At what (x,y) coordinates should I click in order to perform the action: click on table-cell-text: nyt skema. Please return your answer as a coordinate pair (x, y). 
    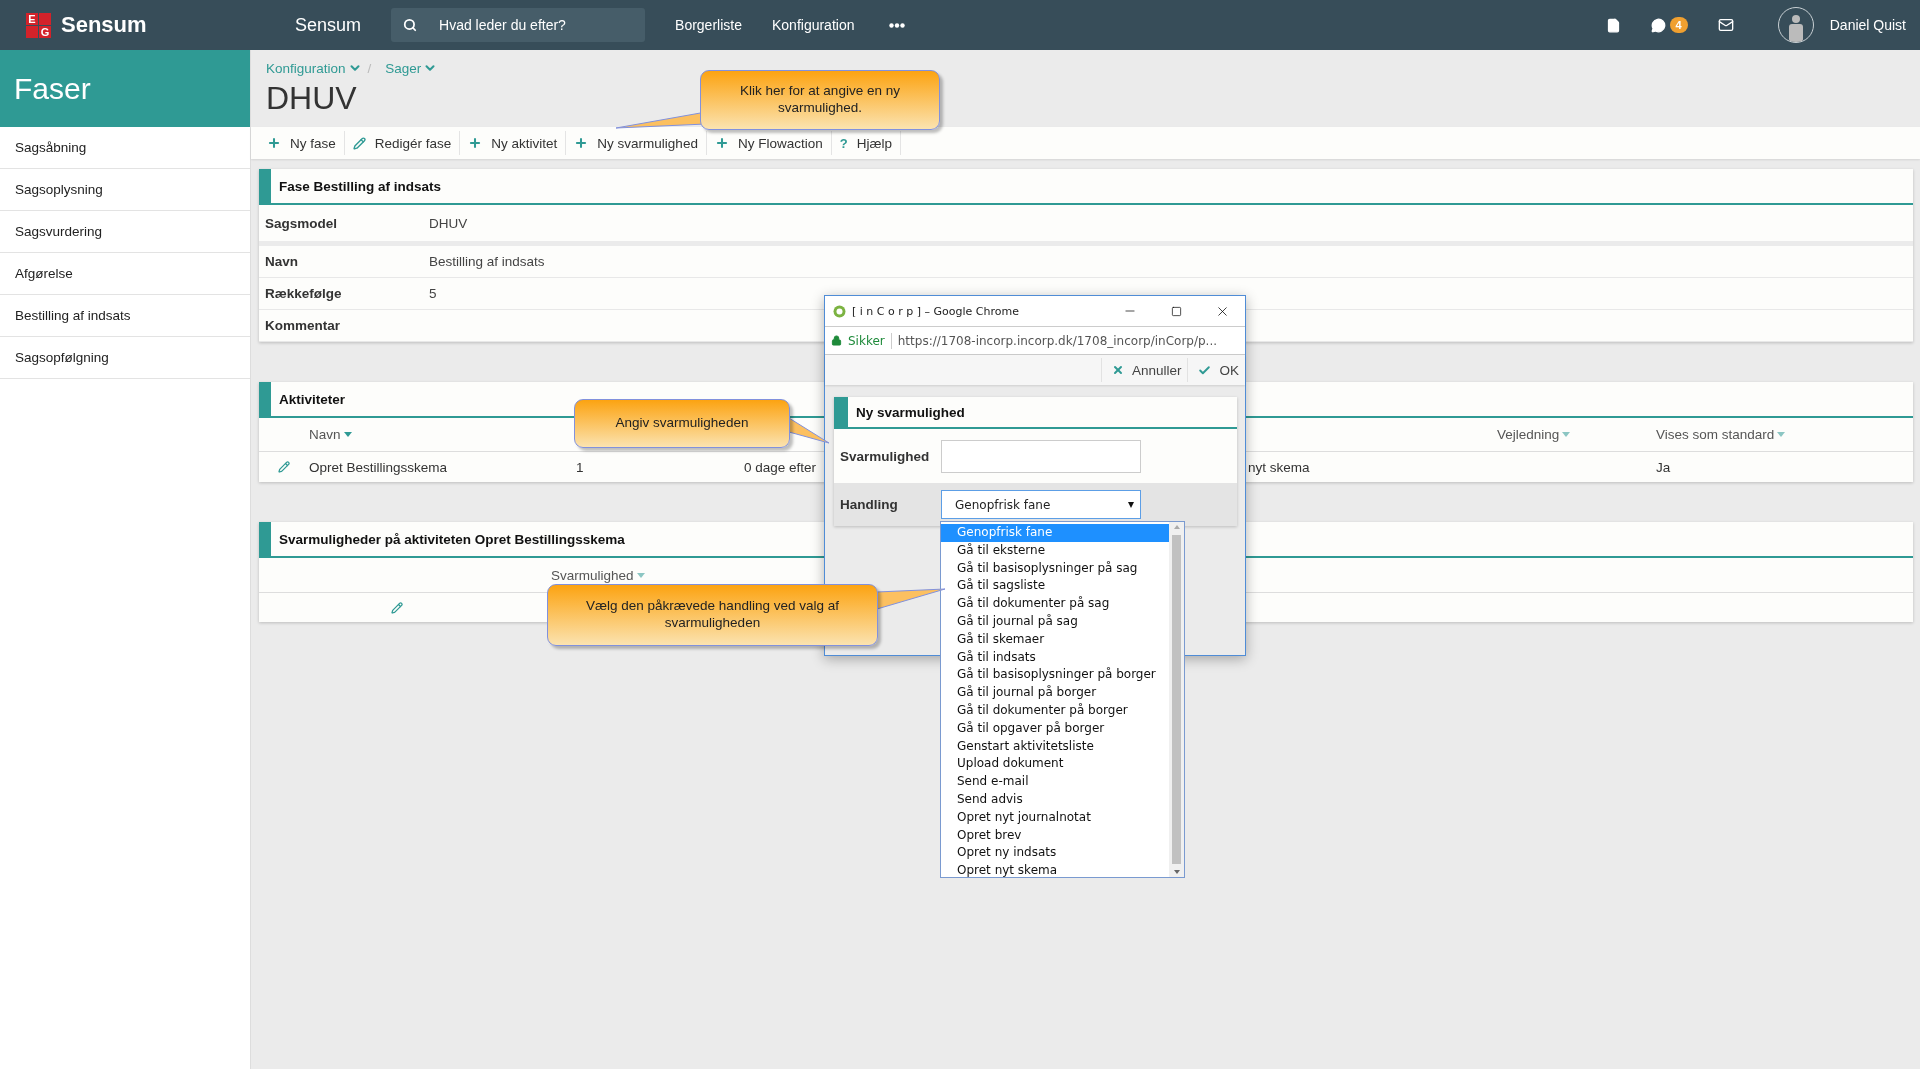
    Looking at the image, I should click on (1279, 467).